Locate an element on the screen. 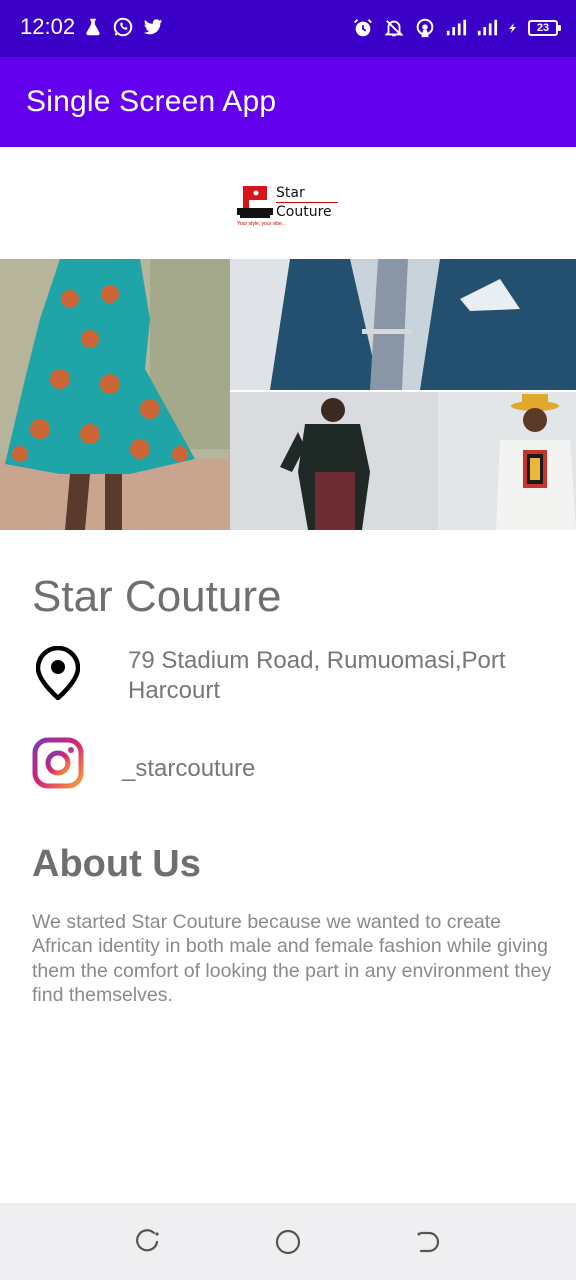  logo-divider is located at coordinates (307, 202).